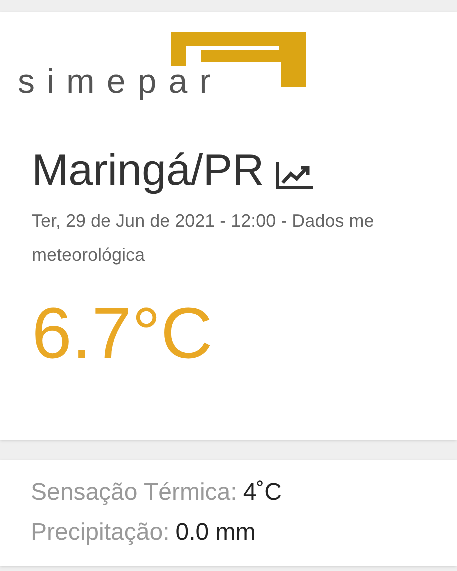 The height and width of the screenshot is (571, 457). Describe the element at coordinates (120, 82) in the screenshot. I see `logo-text: simepar` at that location.